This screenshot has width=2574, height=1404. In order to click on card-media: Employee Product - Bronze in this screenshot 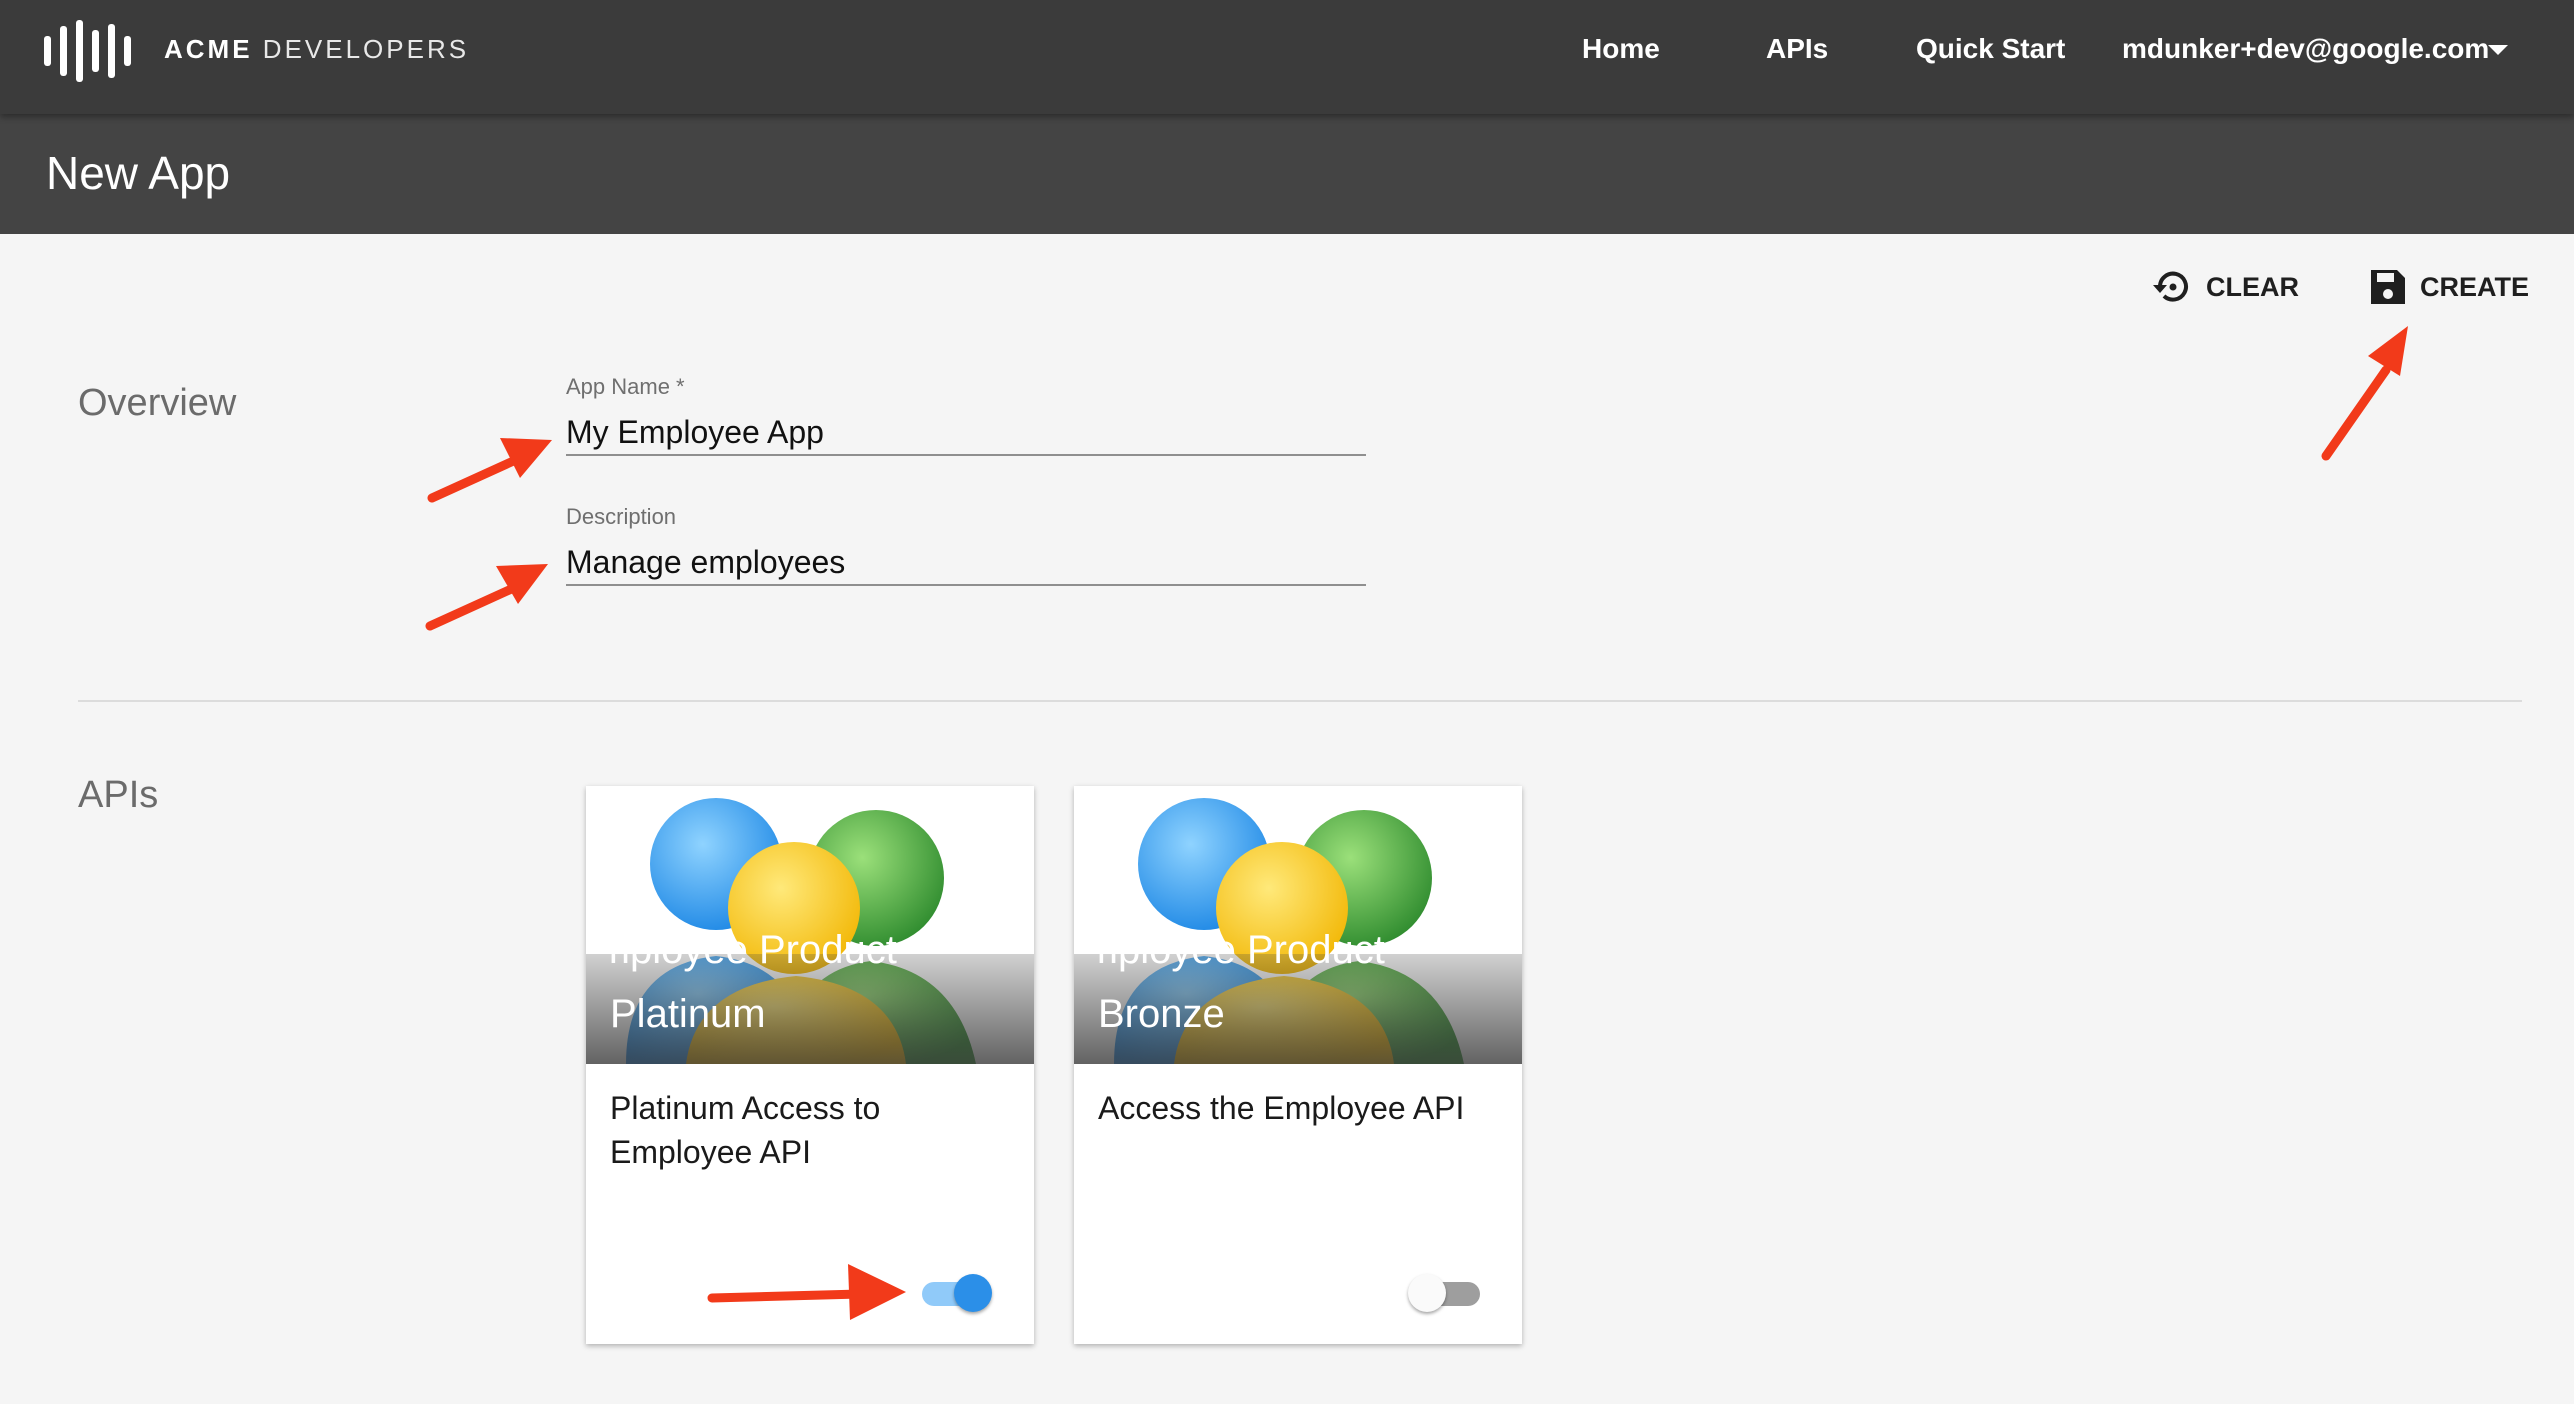, I will do `click(1298, 925)`.